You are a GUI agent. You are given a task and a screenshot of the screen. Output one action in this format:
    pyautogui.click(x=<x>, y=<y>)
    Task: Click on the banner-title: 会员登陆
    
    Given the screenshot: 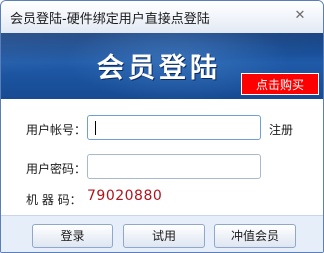 What is the action you would take?
    pyautogui.click(x=159, y=68)
    